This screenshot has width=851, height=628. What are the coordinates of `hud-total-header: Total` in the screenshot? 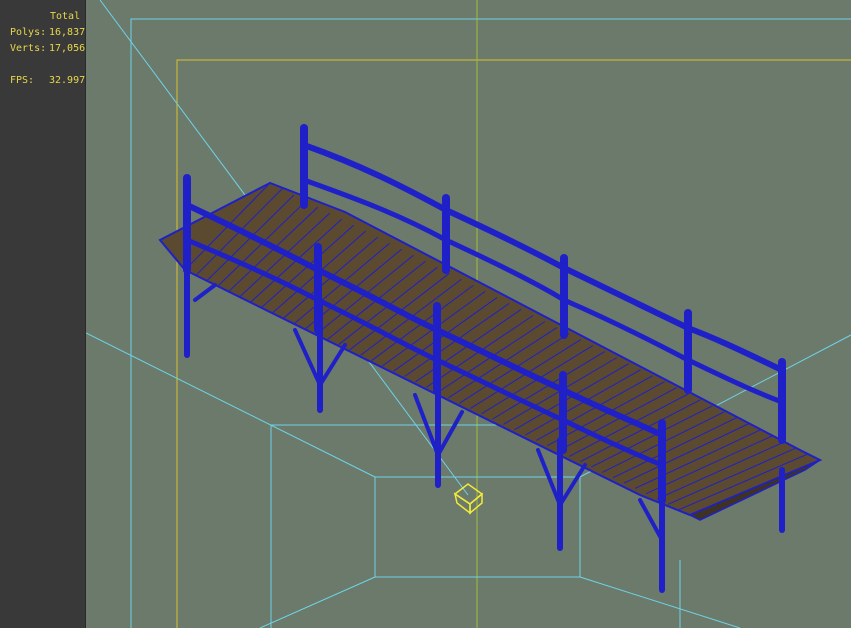 It's located at (65, 16).